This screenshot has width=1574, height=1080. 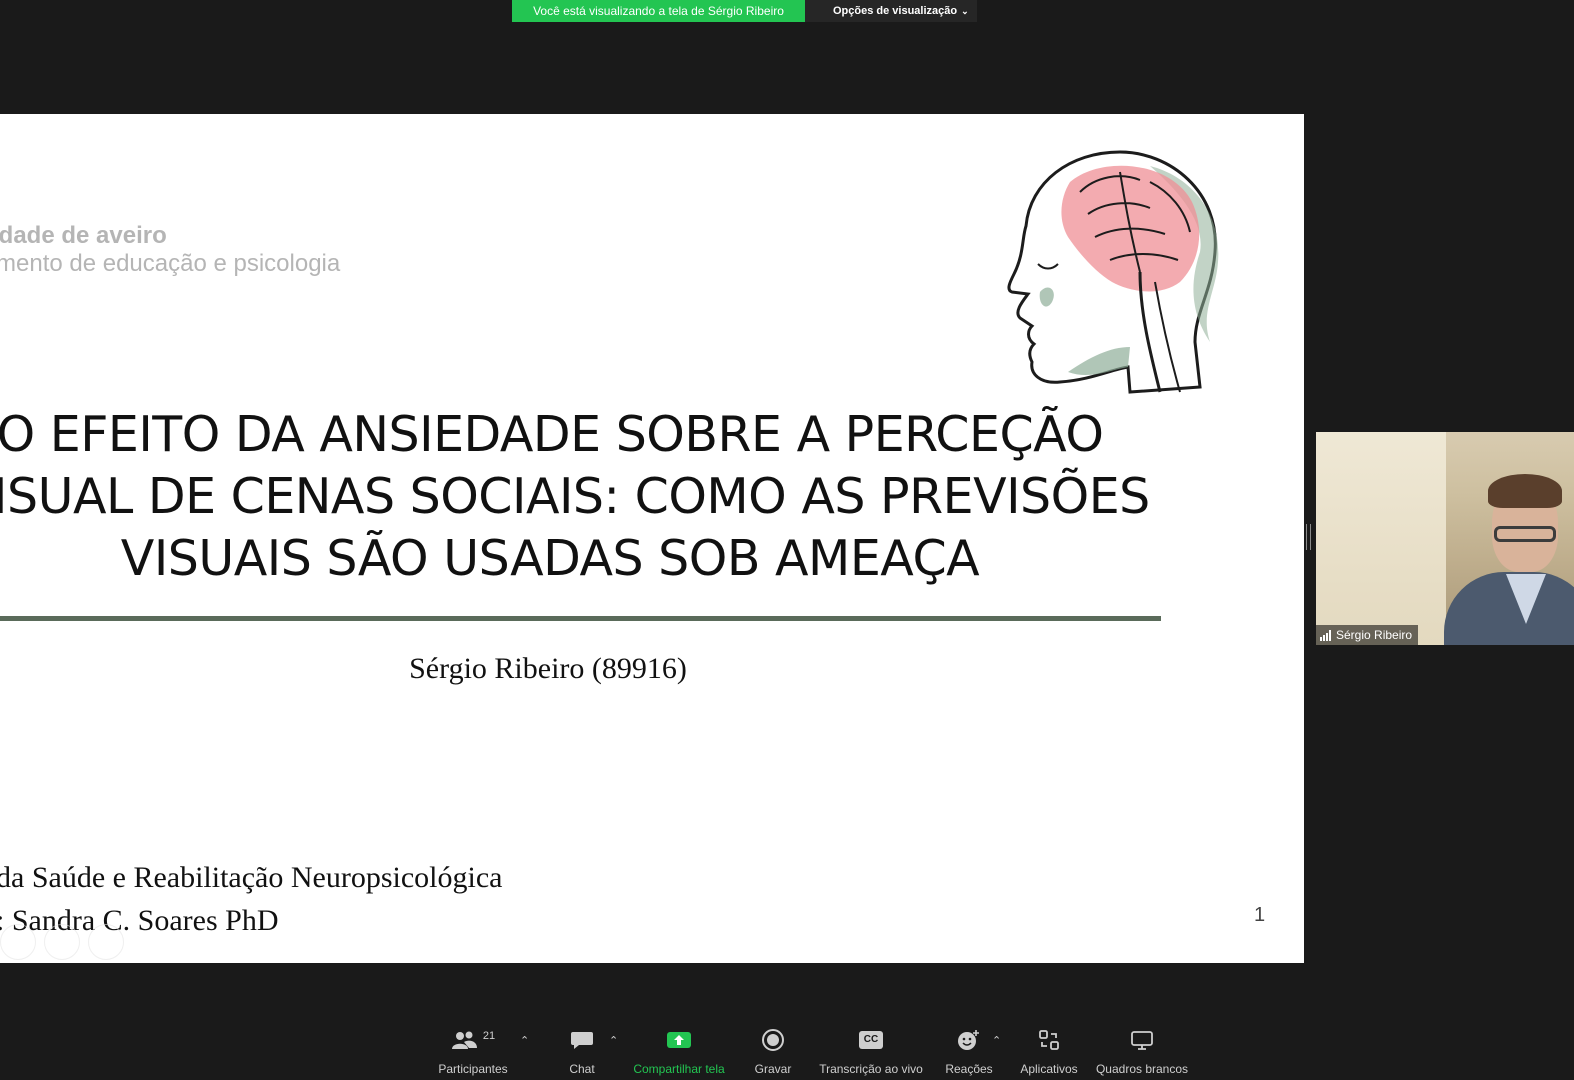 I want to click on reactions-caret-up-icon: ⌃, so click(x=996, y=1040).